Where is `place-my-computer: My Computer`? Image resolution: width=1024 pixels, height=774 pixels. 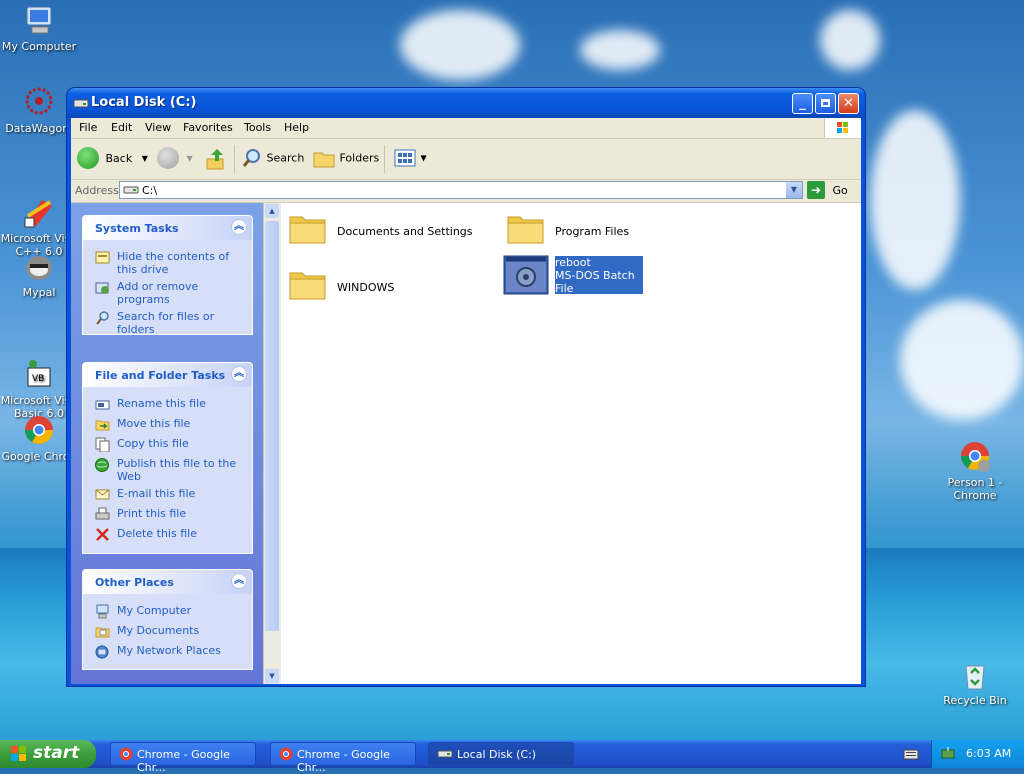 place-my-computer: My Computer is located at coordinates (170, 611).